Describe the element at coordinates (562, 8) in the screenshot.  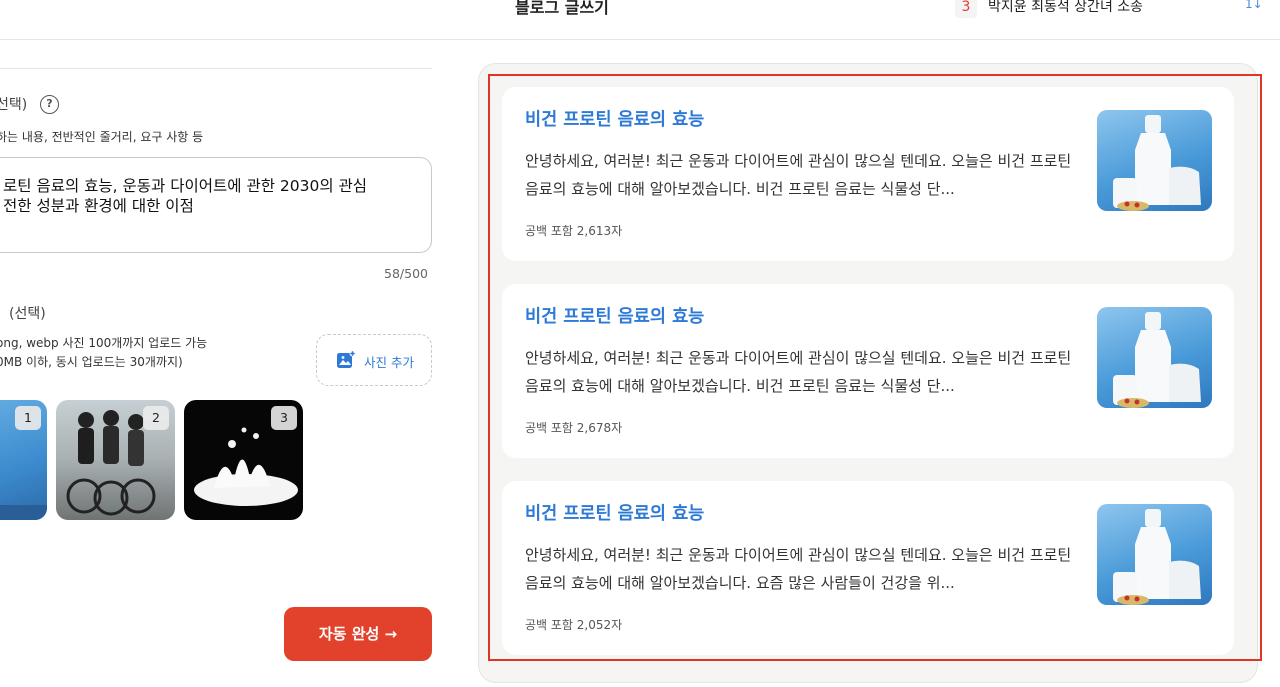
I see `page-title: 블로그 글쓰기` at that location.